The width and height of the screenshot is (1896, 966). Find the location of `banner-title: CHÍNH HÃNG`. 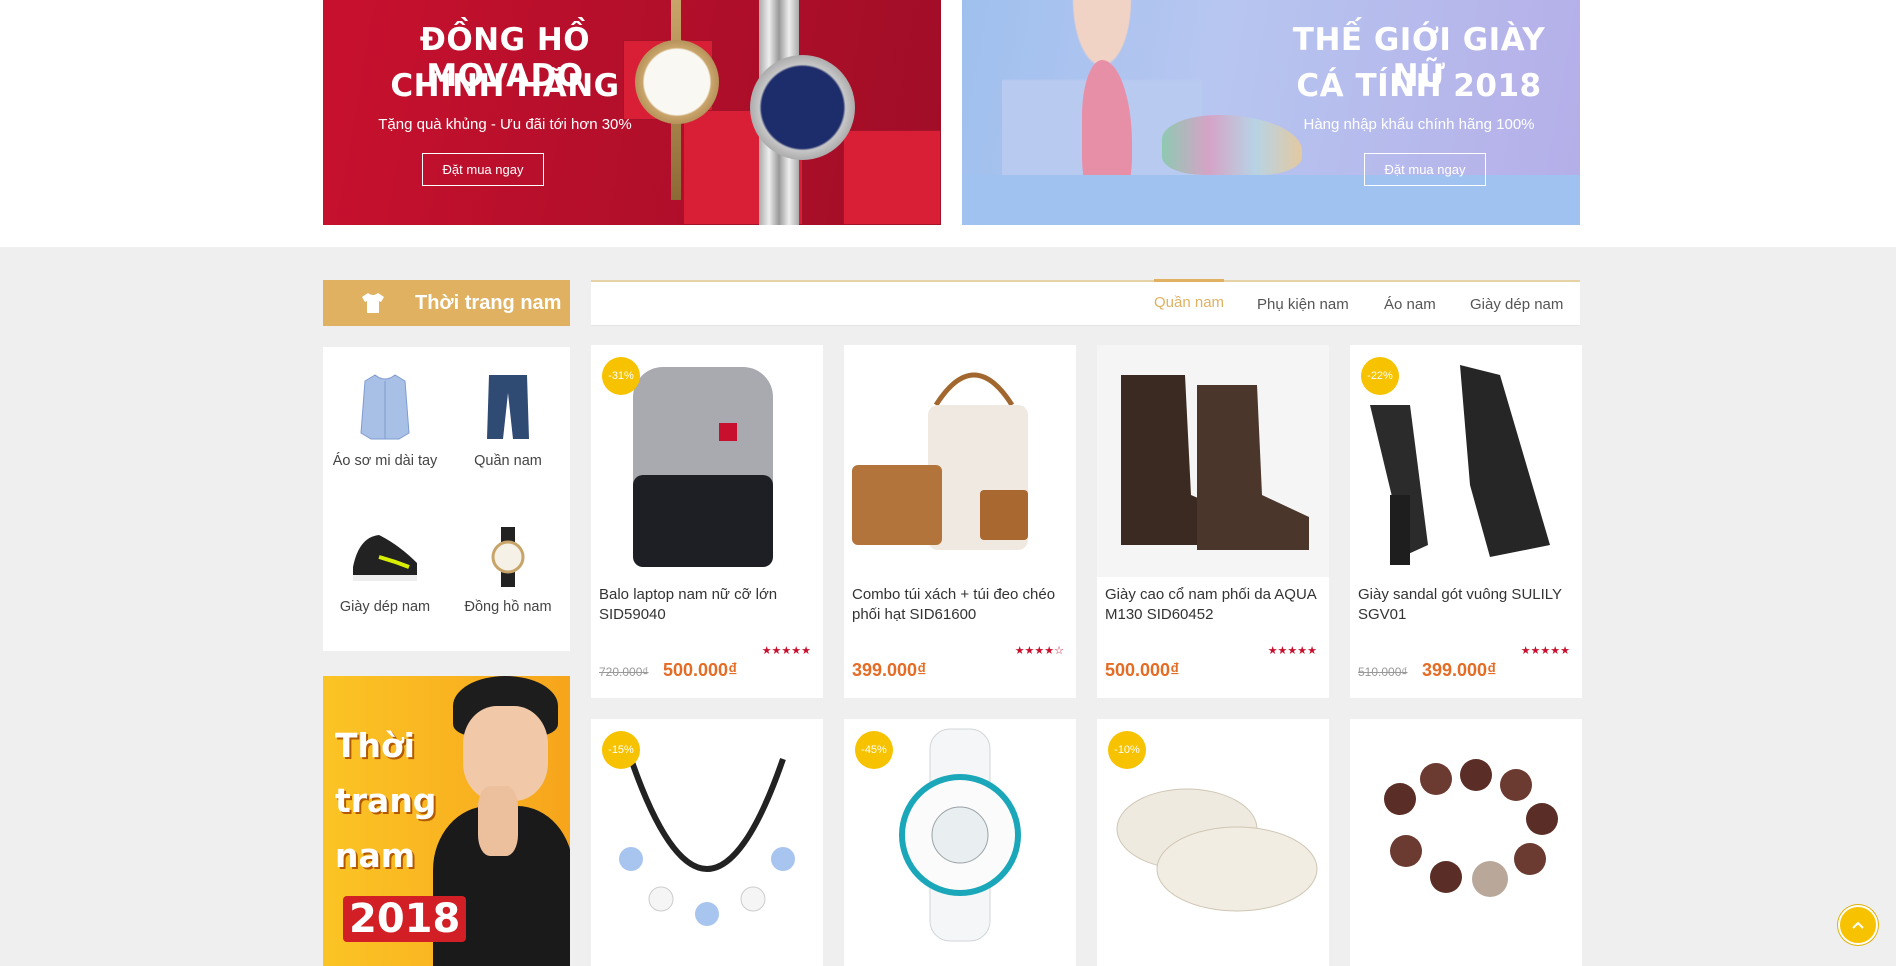

banner-title: CHÍNH HÃNG is located at coordinates (505, 86).